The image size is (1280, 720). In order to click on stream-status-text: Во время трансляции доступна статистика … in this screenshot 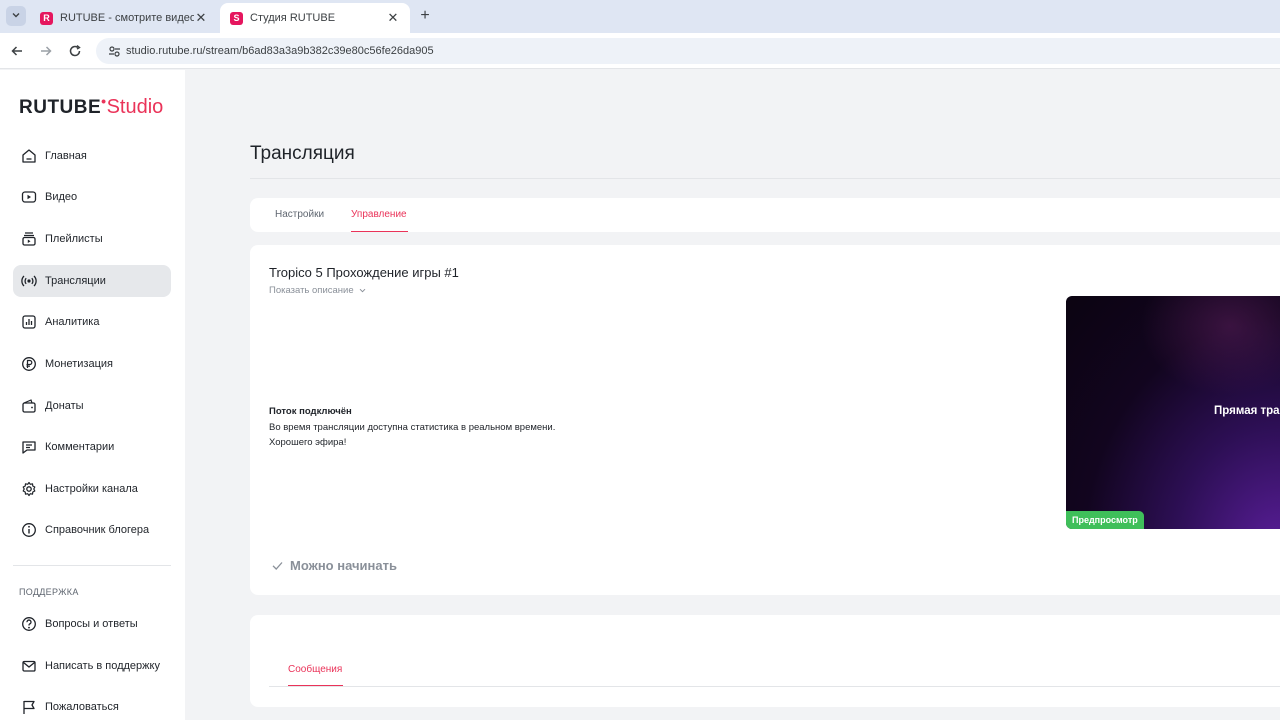, I will do `click(412, 427)`.